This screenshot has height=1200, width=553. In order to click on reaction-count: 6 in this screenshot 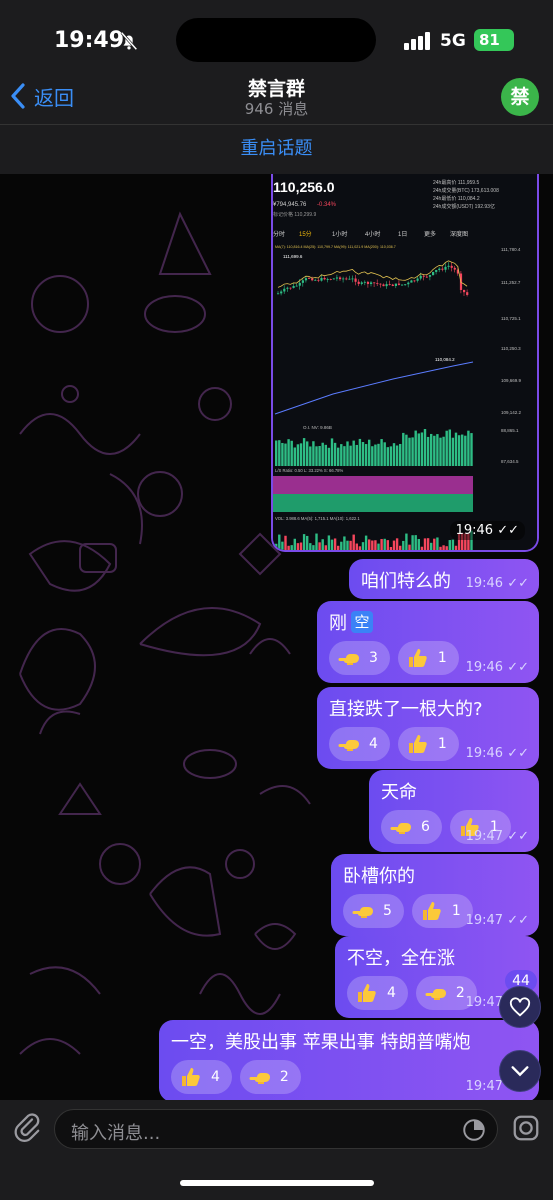, I will do `click(425, 827)`.